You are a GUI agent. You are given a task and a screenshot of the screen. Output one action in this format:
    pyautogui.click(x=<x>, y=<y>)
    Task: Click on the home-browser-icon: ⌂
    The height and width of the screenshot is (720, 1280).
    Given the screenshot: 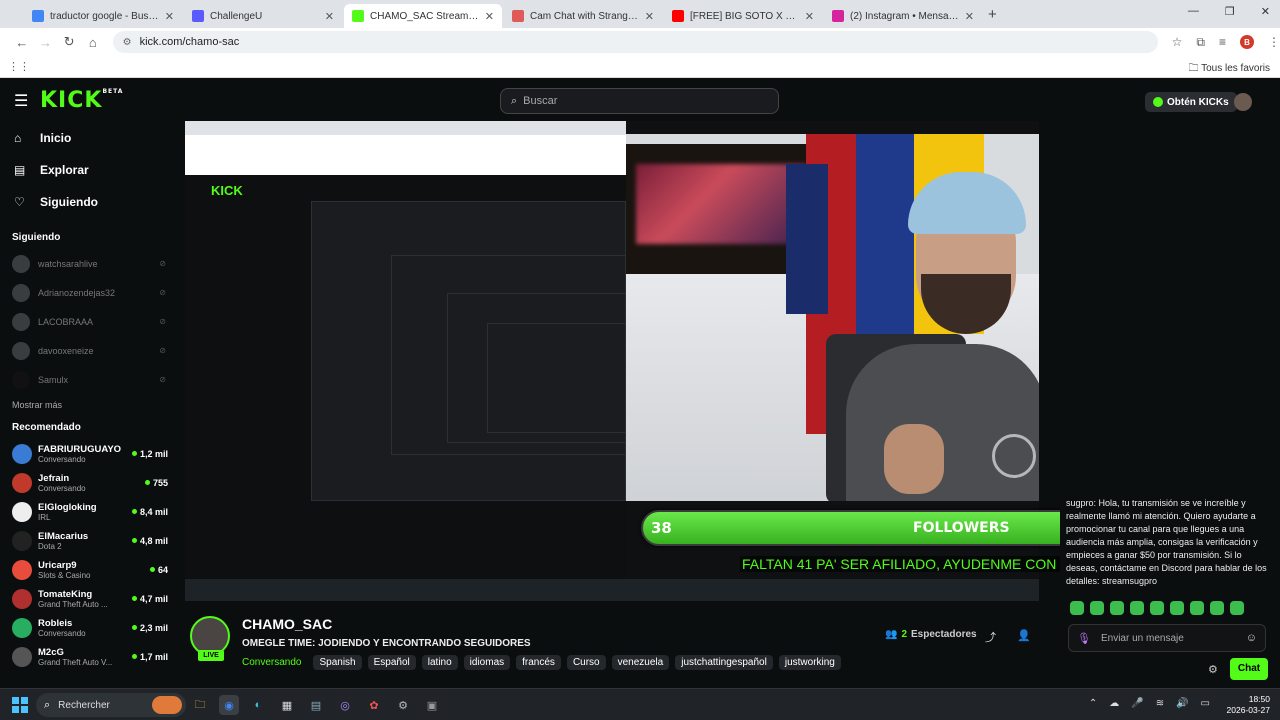 What is the action you would take?
    pyautogui.click(x=93, y=42)
    